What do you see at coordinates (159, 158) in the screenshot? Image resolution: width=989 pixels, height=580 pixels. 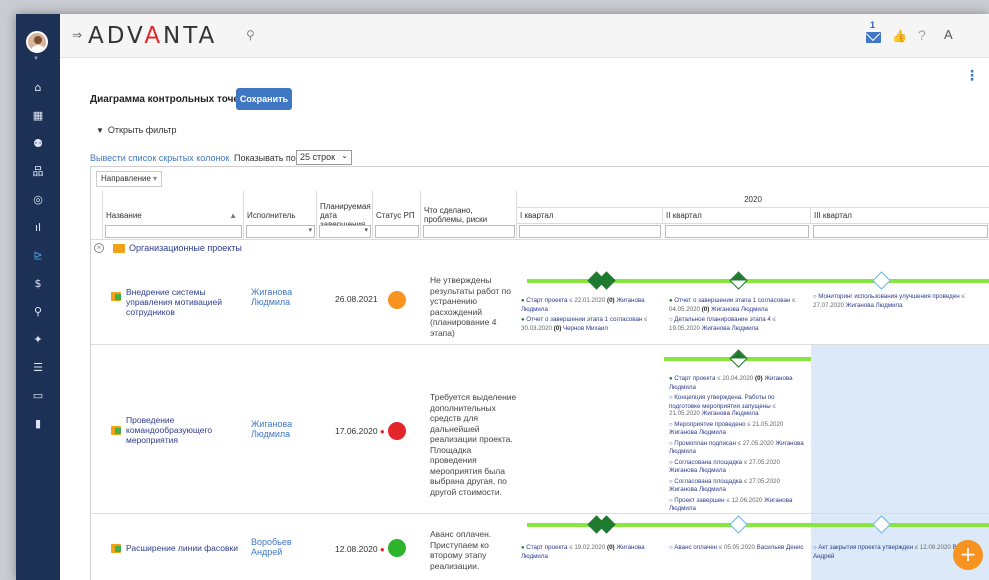 I see `hidden-columns-link: Вывести список скрытых колонок` at bounding box center [159, 158].